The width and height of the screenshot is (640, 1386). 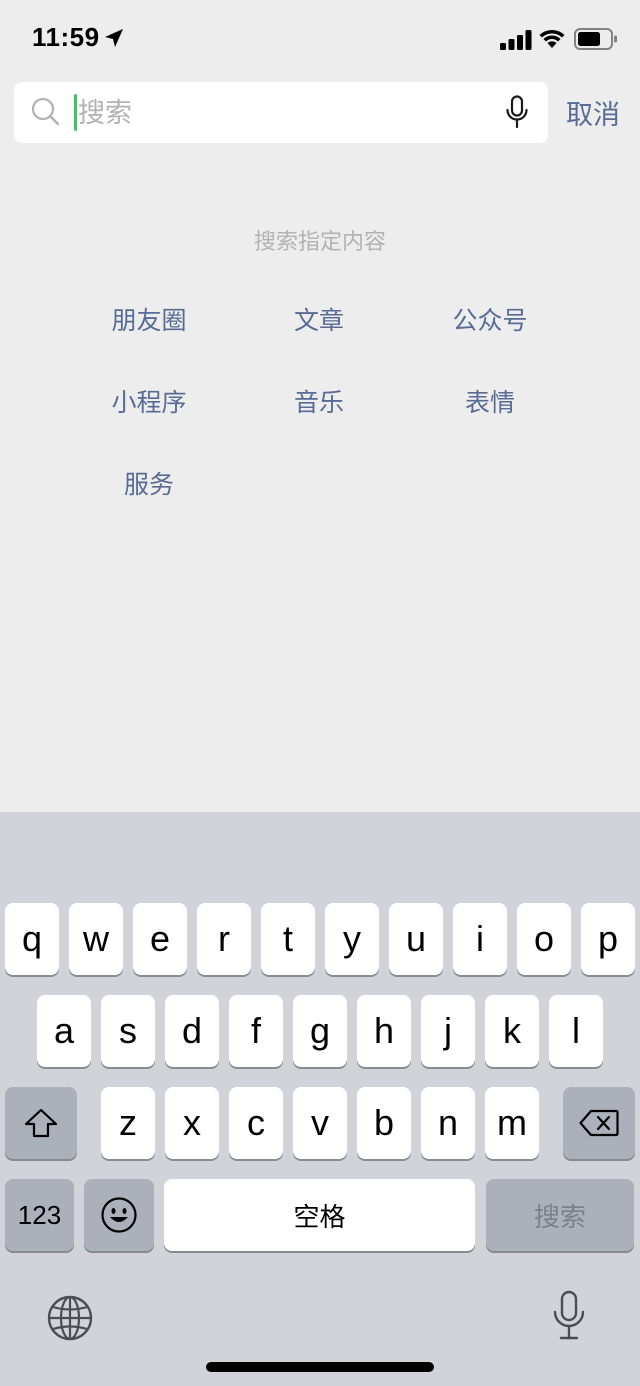 I want to click on search-input, so click(x=278, y=113).